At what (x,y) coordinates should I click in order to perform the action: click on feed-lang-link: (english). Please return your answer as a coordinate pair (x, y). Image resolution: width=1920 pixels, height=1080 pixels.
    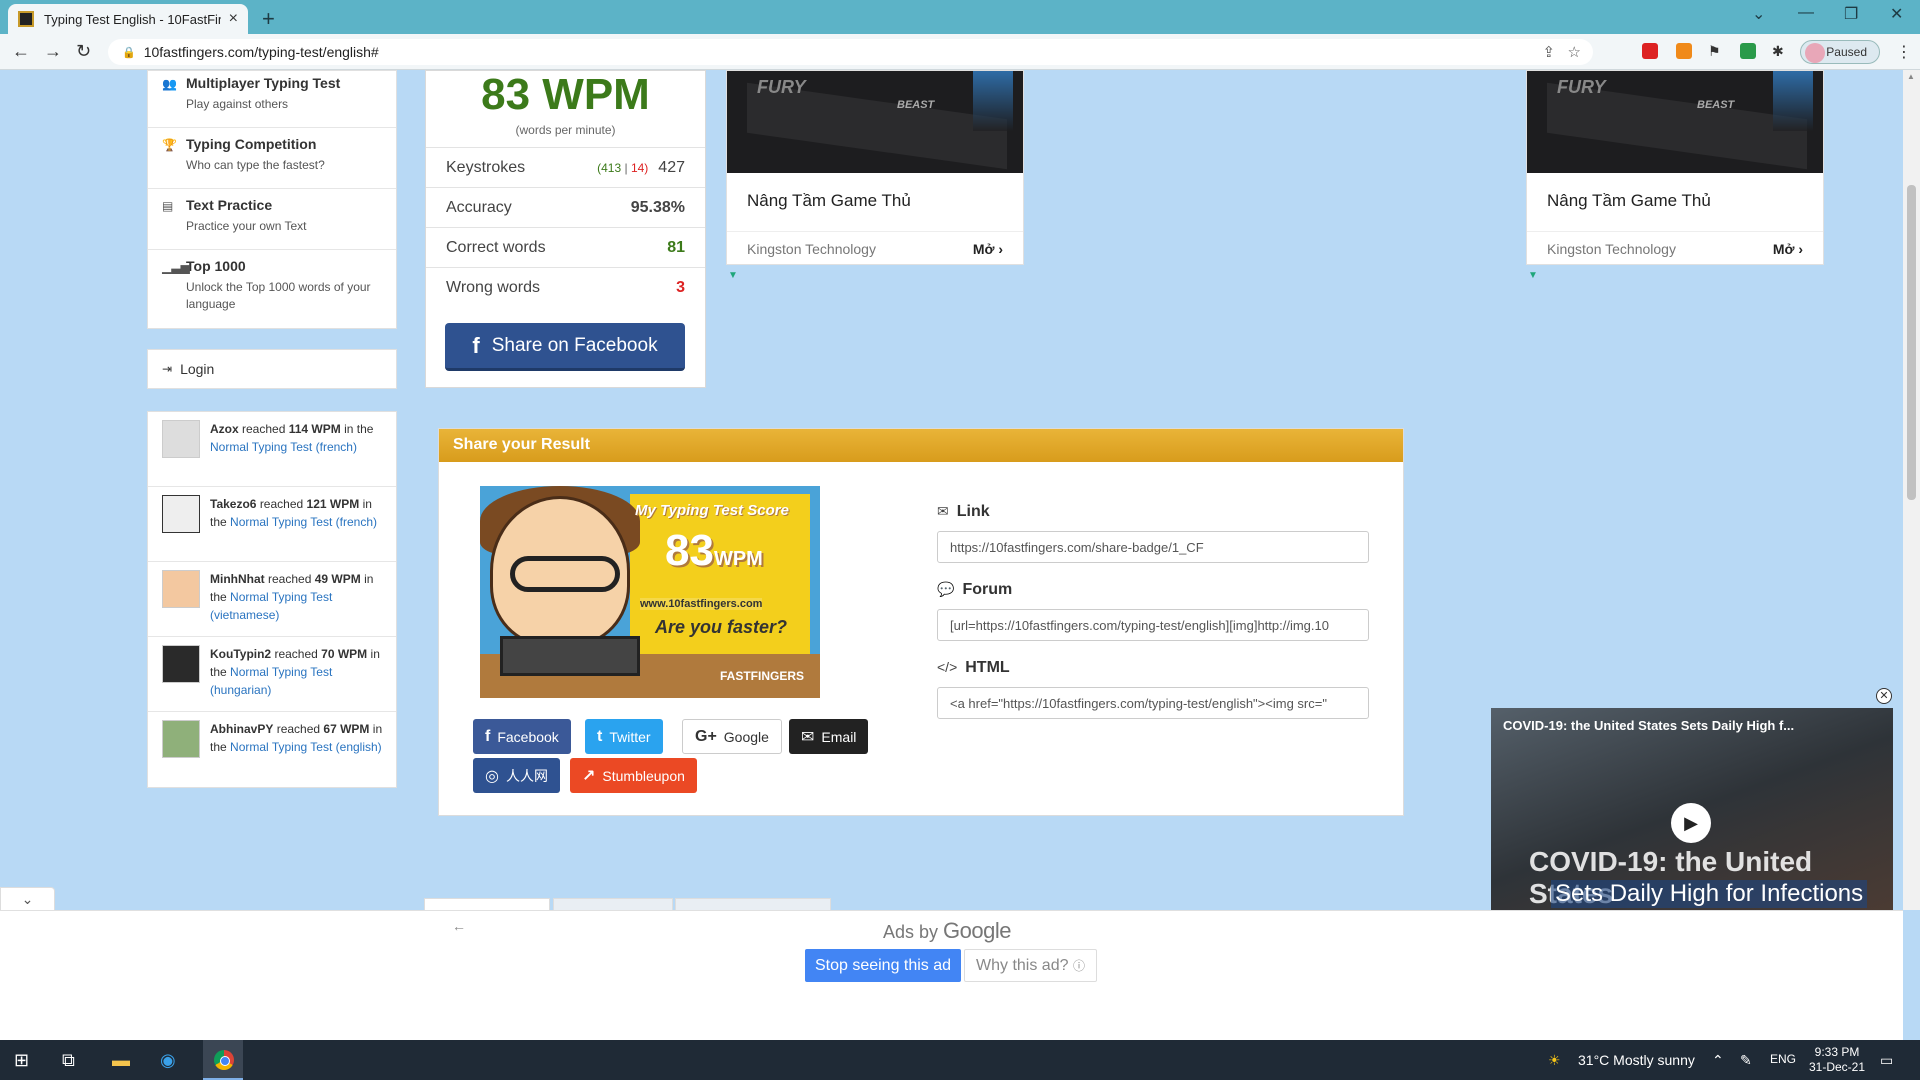
    Looking at the image, I should click on (359, 747).